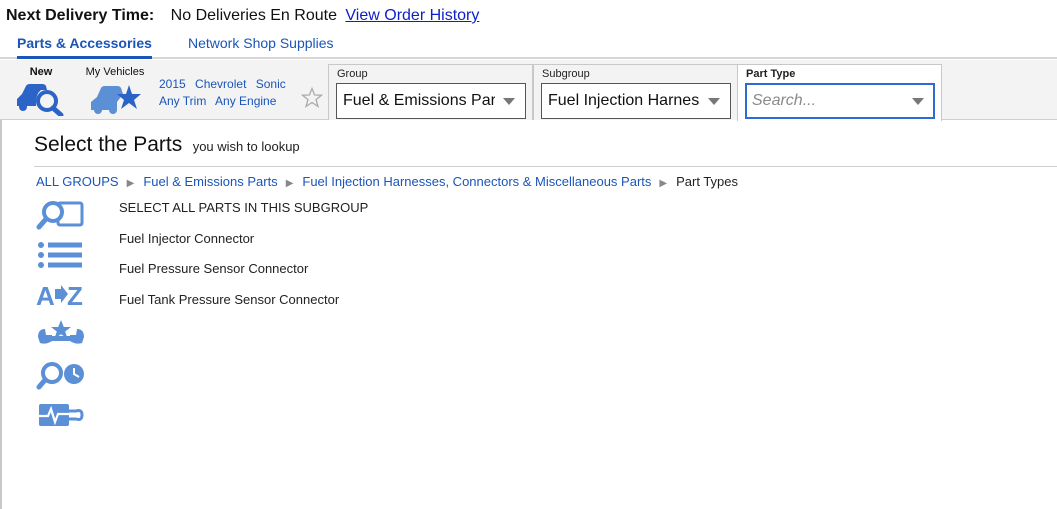 This screenshot has height=509, width=1057. I want to click on group-select: Fuel & Emissions Parts, so click(431, 101).